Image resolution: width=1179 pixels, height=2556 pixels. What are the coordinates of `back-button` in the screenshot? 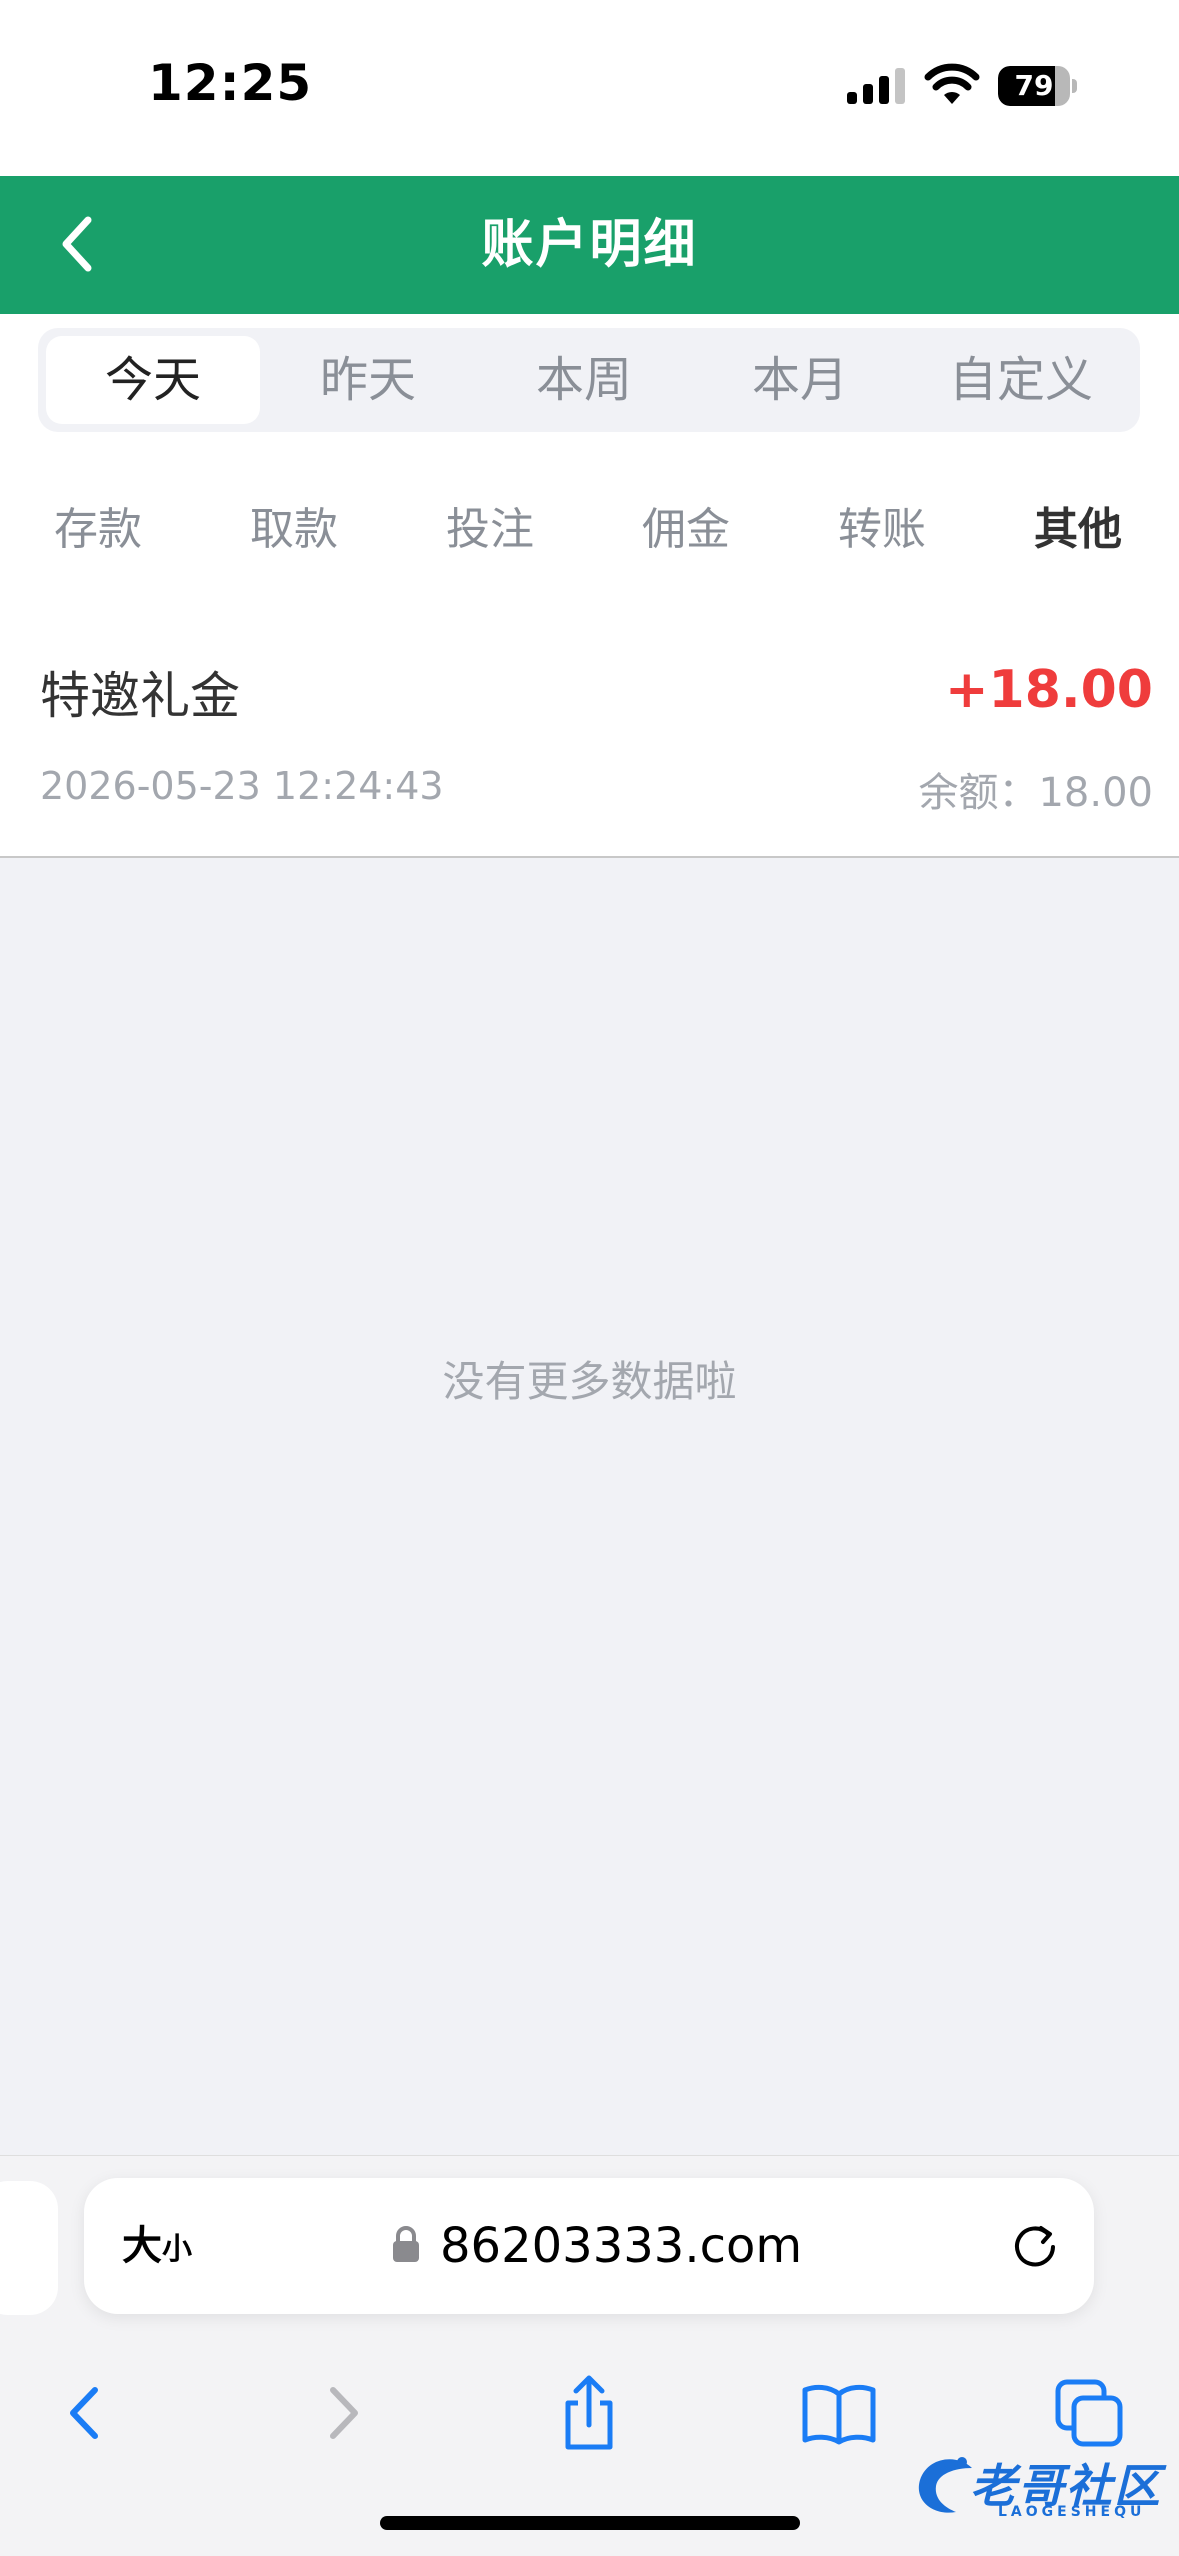 It's located at (80, 244).